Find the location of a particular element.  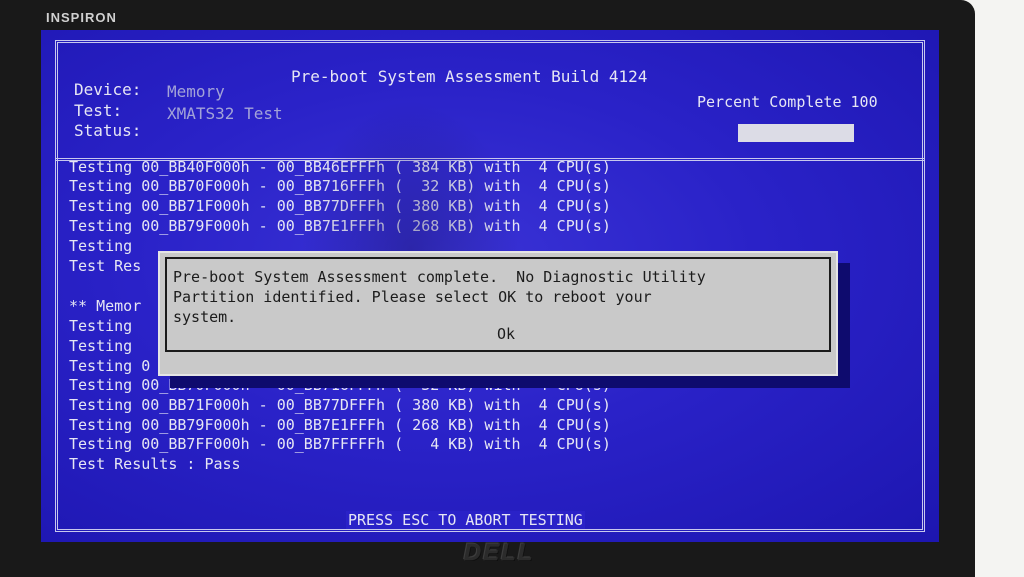

log-line: Test Results : Pass is located at coordinates (155, 464).